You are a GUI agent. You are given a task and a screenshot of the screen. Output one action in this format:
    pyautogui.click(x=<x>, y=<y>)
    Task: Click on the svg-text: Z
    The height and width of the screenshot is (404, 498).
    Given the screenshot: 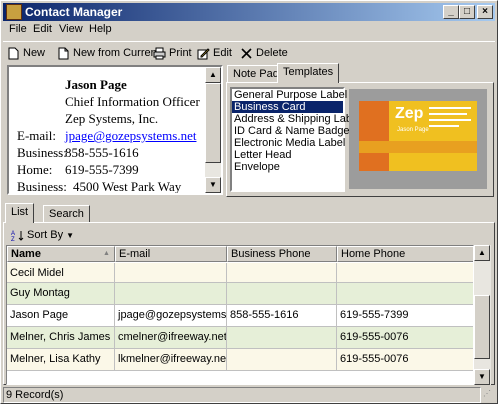 What is the action you would take?
    pyautogui.click(x=13, y=239)
    